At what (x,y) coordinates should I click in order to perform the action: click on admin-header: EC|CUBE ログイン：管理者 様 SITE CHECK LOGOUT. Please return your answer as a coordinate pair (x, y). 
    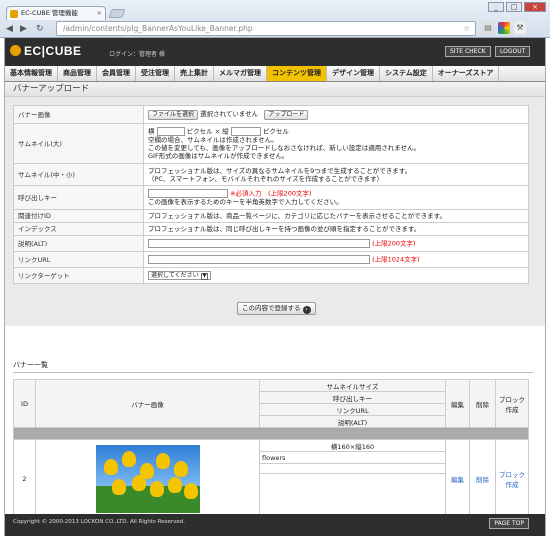
    Looking at the image, I should click on (275, 52).